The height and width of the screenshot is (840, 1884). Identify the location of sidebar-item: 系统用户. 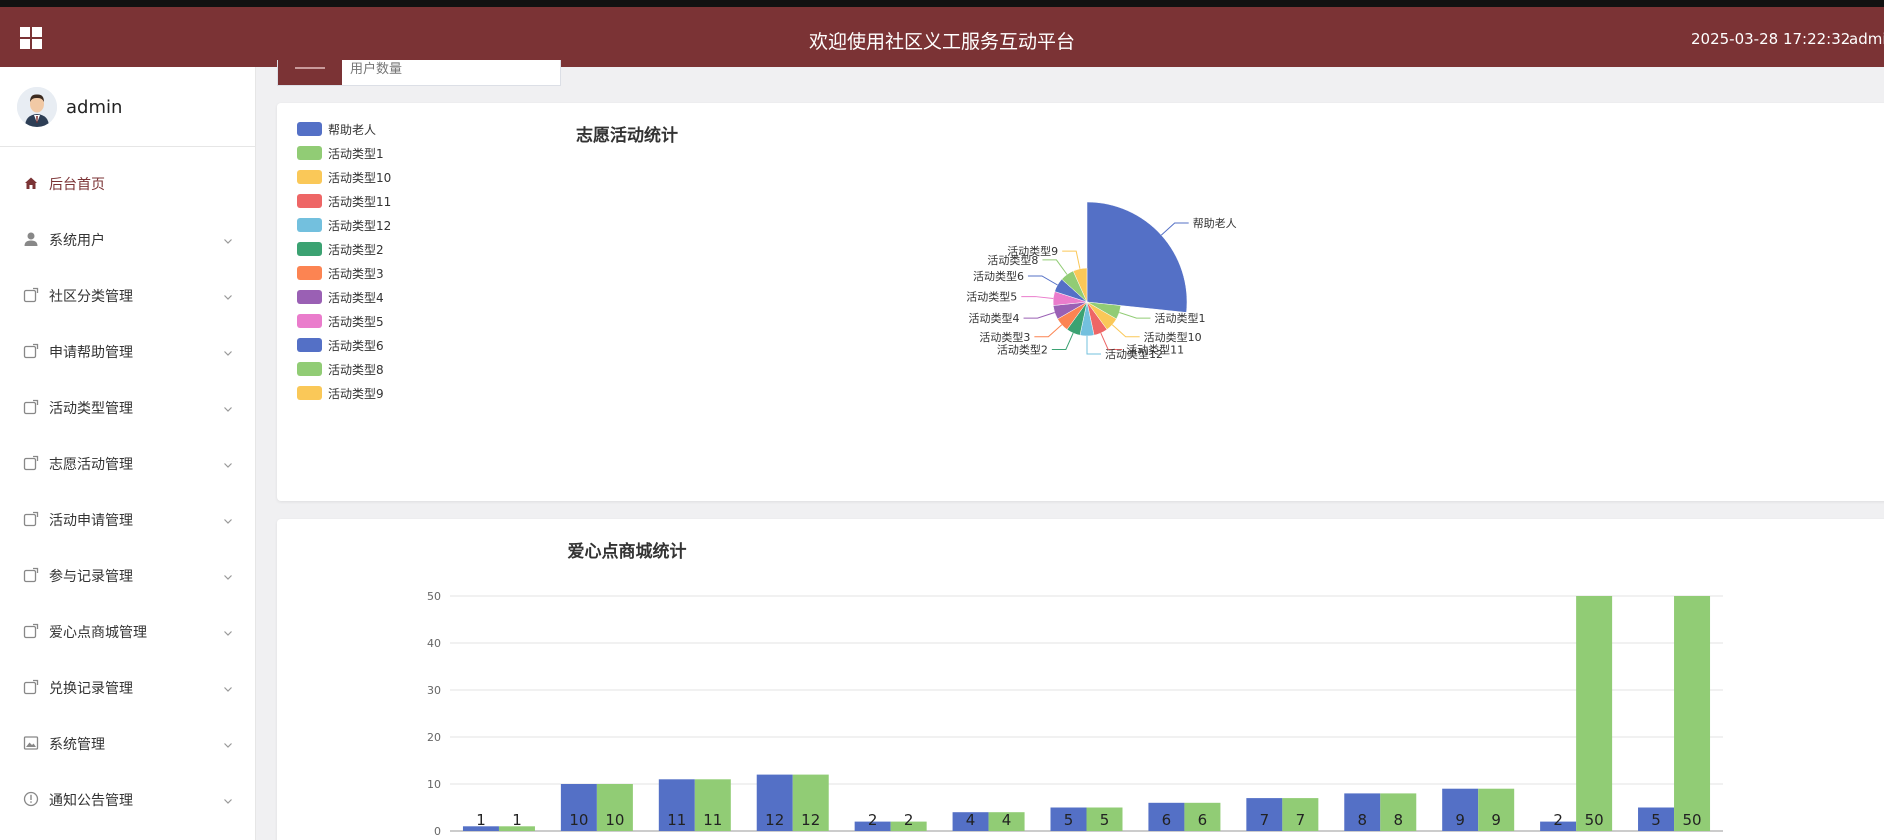
(128, 239).